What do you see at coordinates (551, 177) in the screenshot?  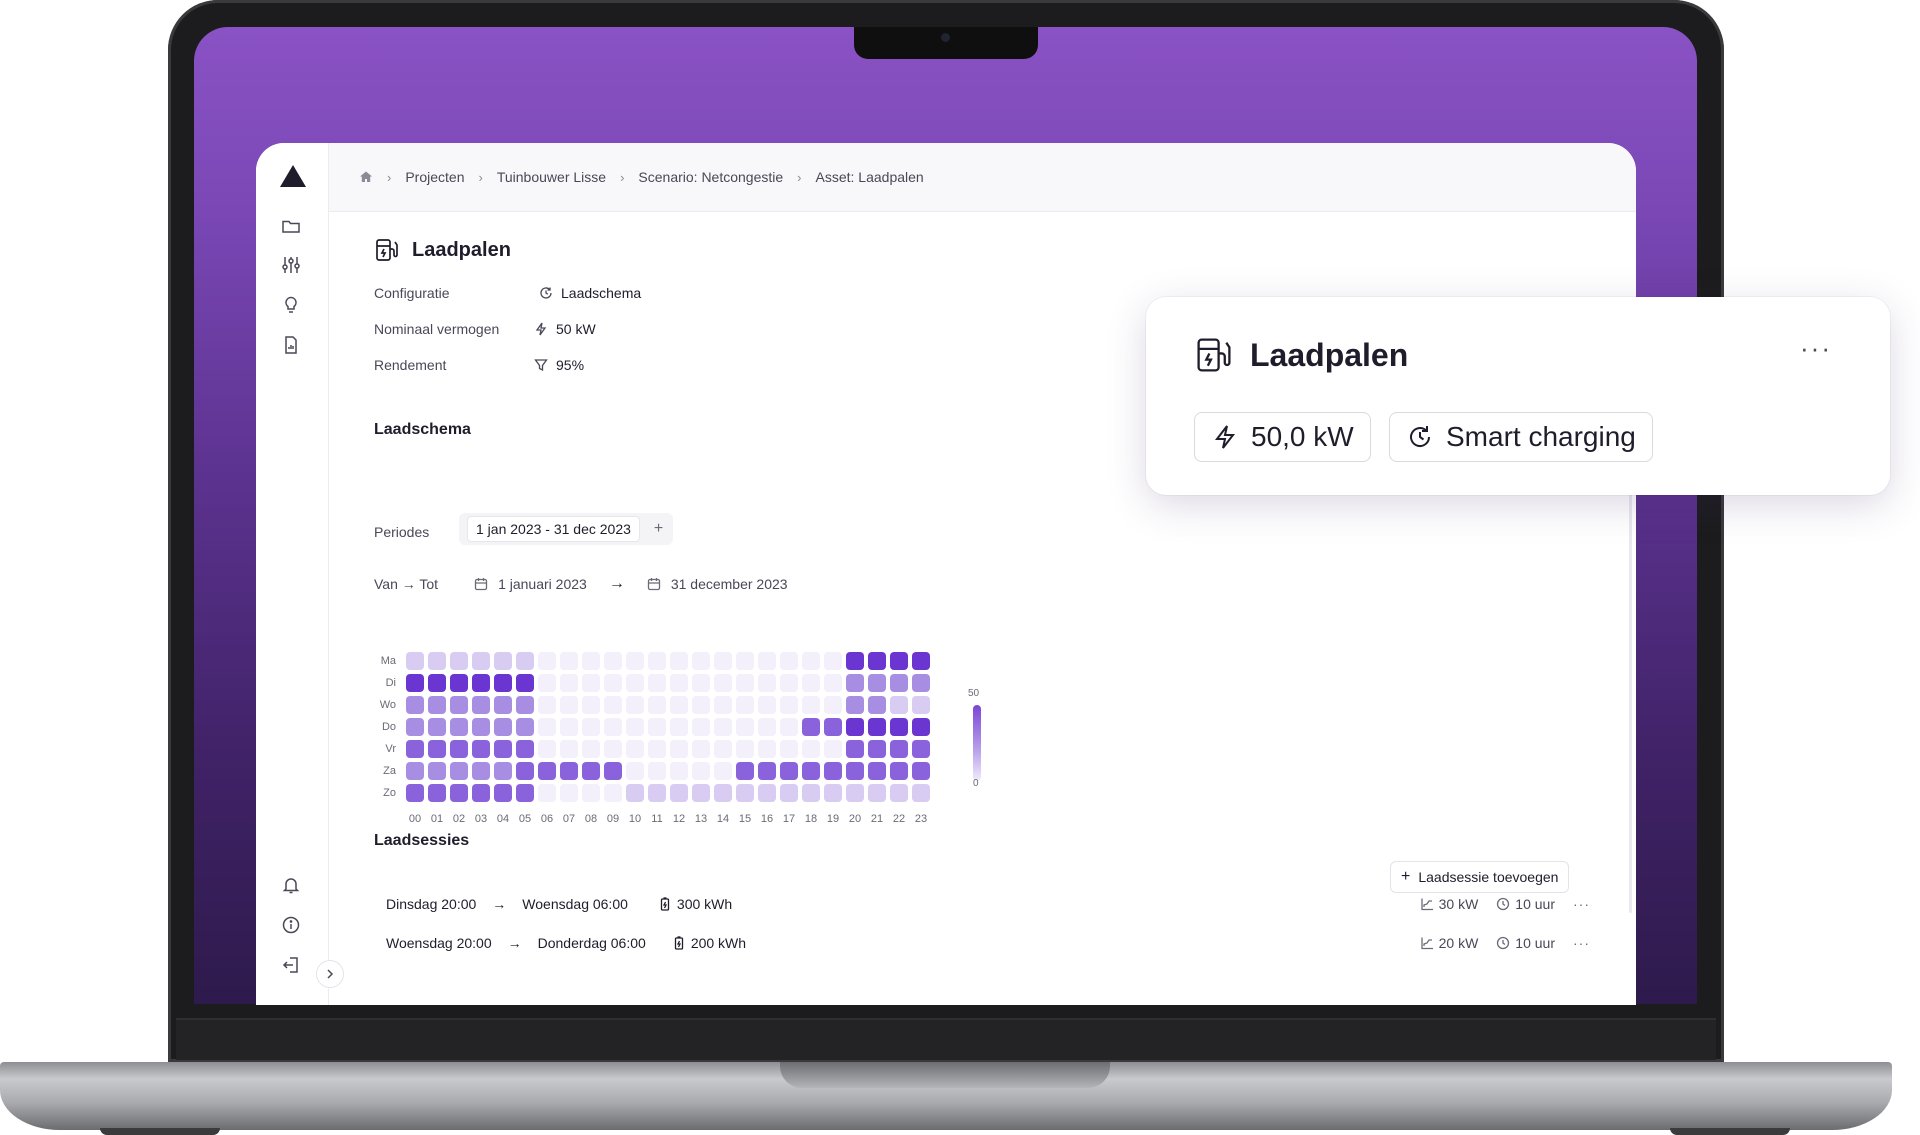 I see `breadcrumb-project: Tuinbouwer Lisse` at bounding box center [551, 177].